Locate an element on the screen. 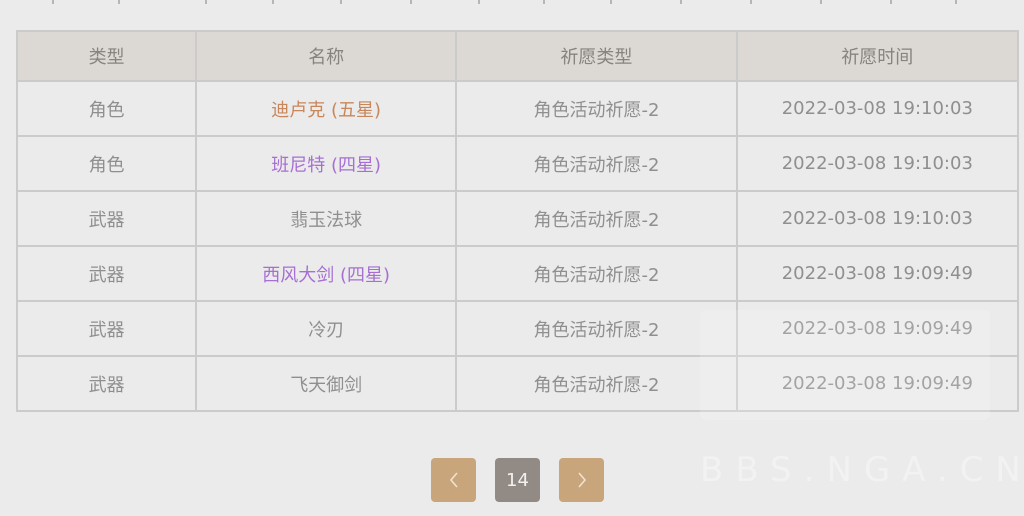 This screenshot has height=516, width=1024. watermark-text: BBS.NGA.CN is located at coordinates (862, 470).